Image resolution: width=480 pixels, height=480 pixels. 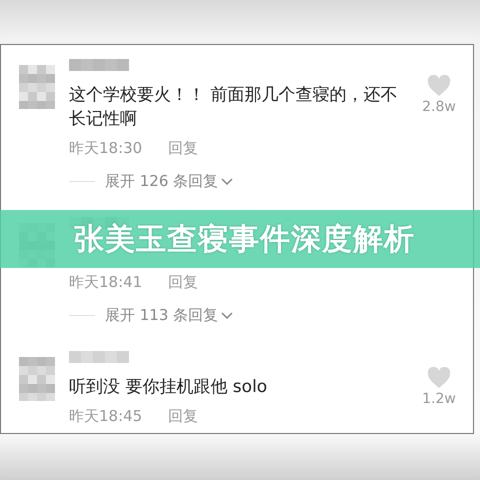 I want to click on banner-title: 张美玉查寝事件深度解析, so click(x=244, y=240).